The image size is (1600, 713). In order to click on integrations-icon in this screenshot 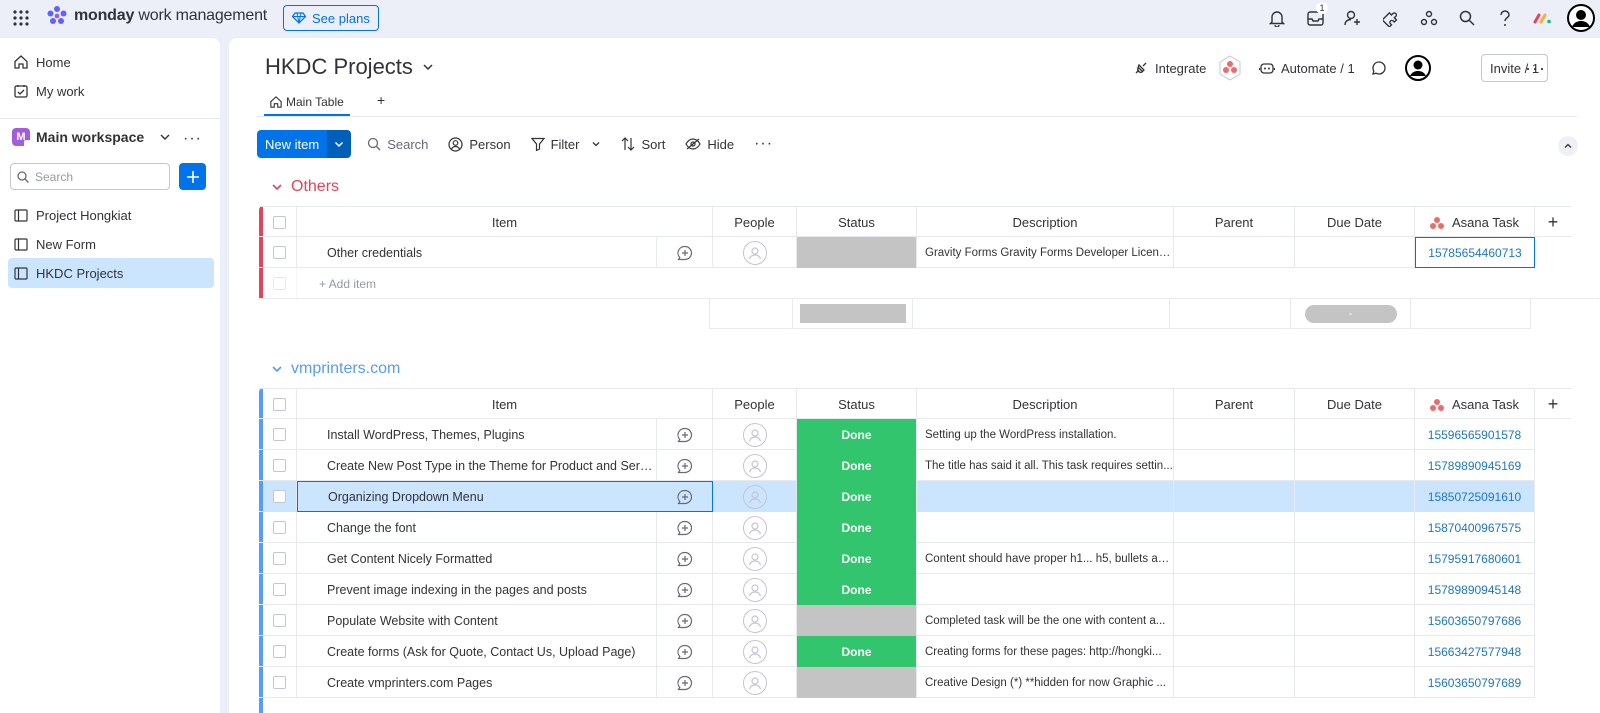, I will do `click(1429, 18)`.